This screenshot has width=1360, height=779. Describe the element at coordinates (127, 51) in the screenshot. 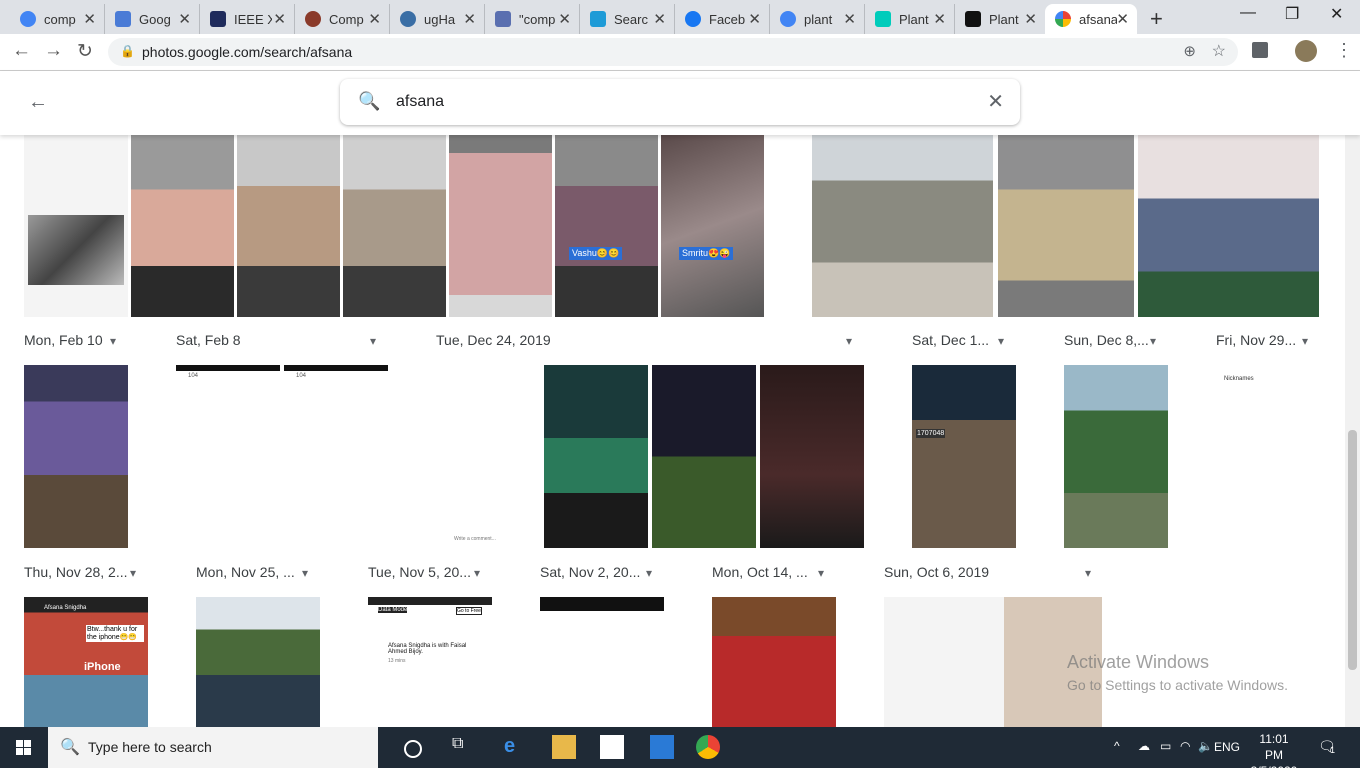

I see `lock-icon: 🔒` at that location.